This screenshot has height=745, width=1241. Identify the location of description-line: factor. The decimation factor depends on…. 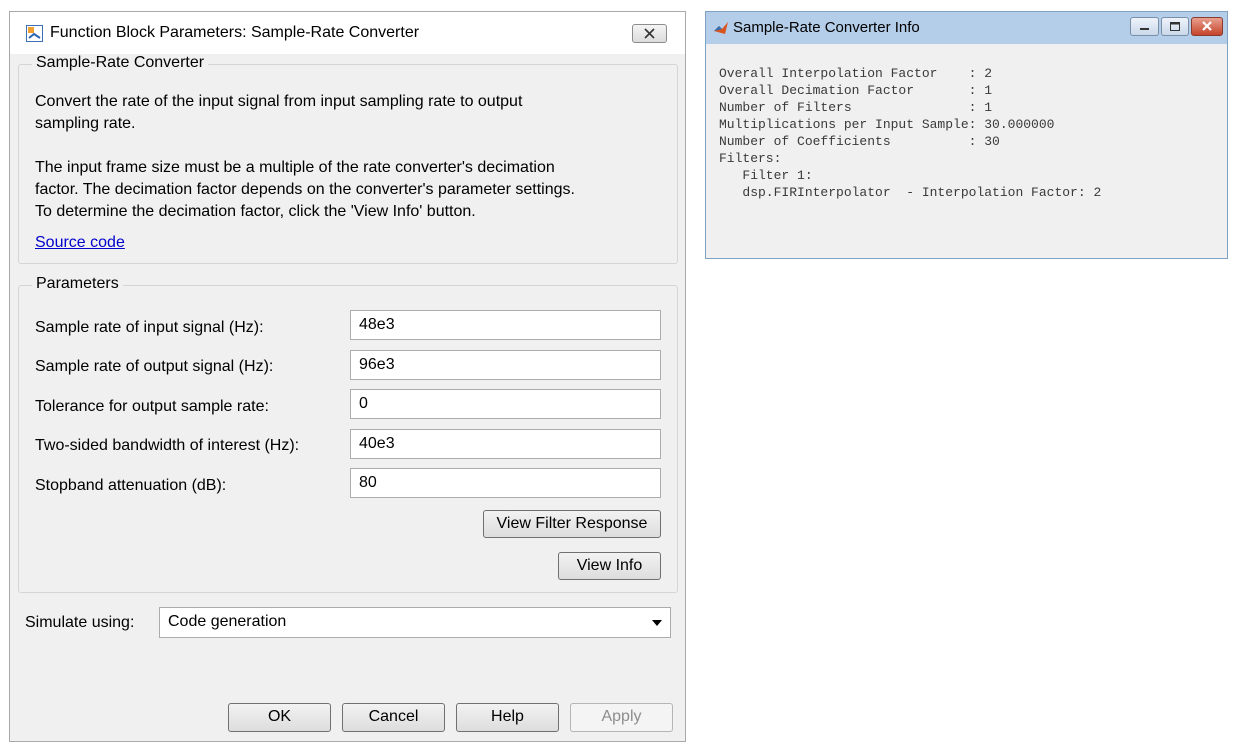
(305, 189).